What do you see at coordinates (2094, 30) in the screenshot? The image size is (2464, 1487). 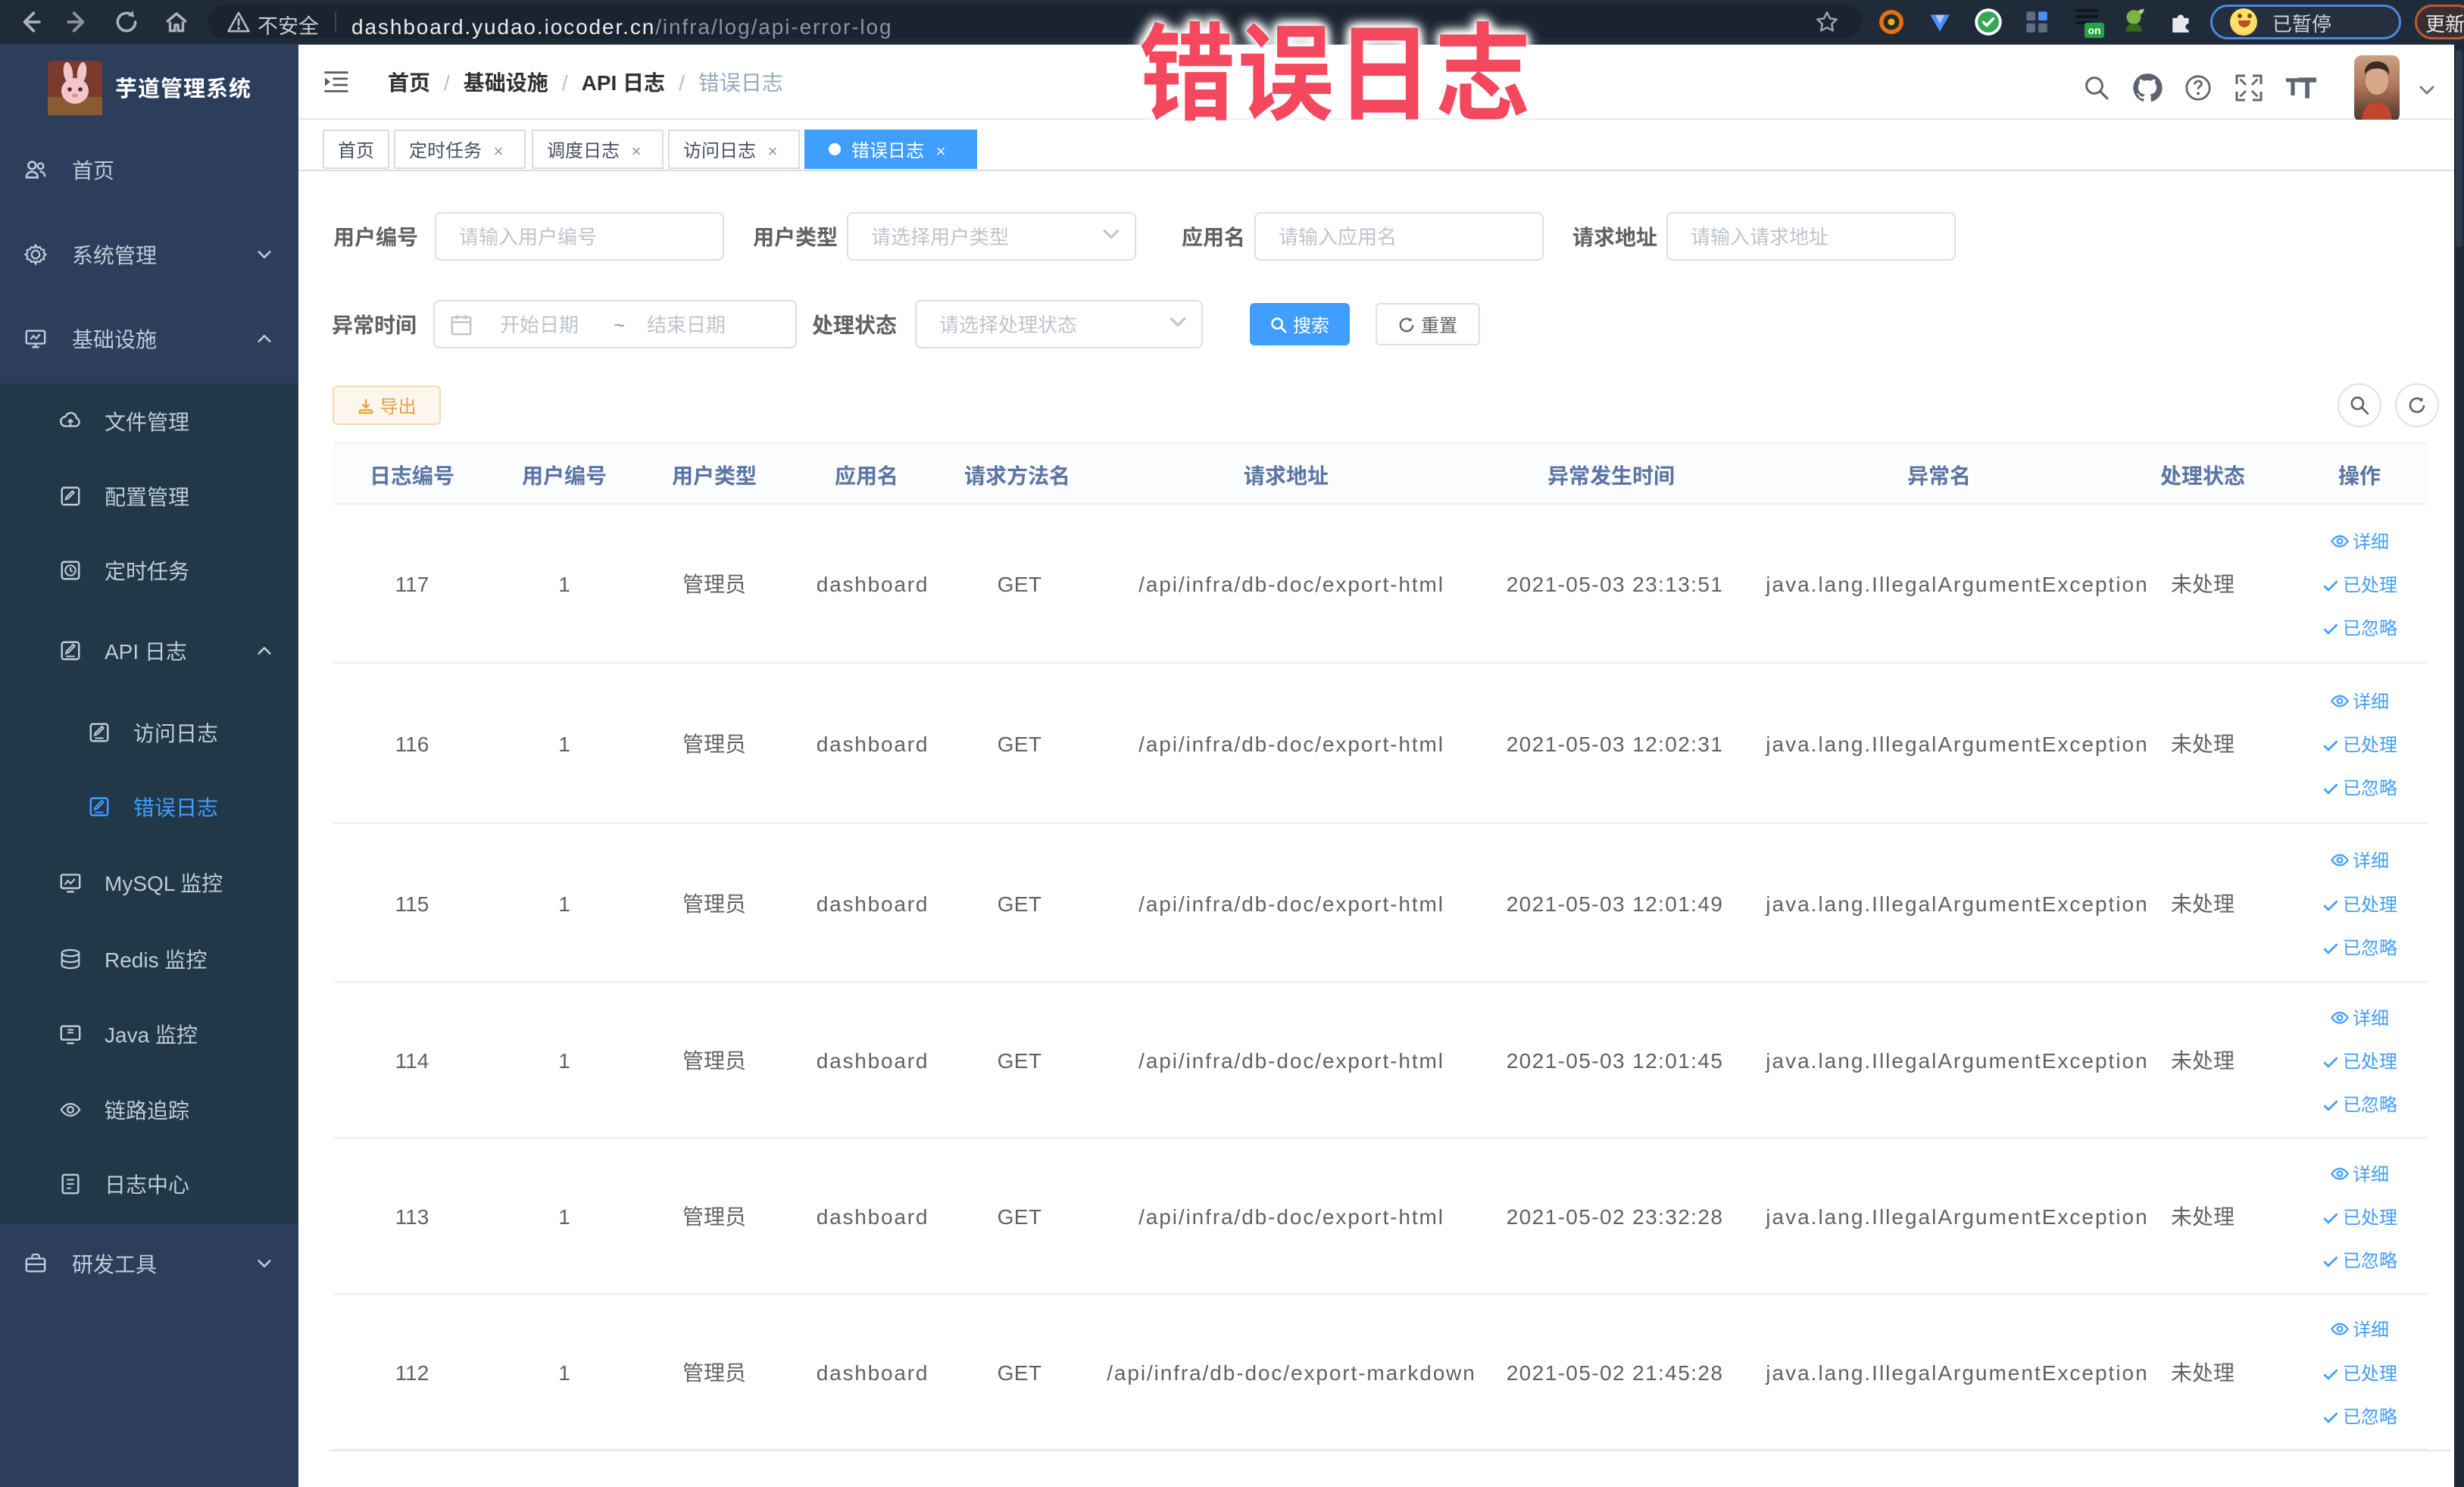 I see `svg-text: on` at bounding box center [2094, 30].